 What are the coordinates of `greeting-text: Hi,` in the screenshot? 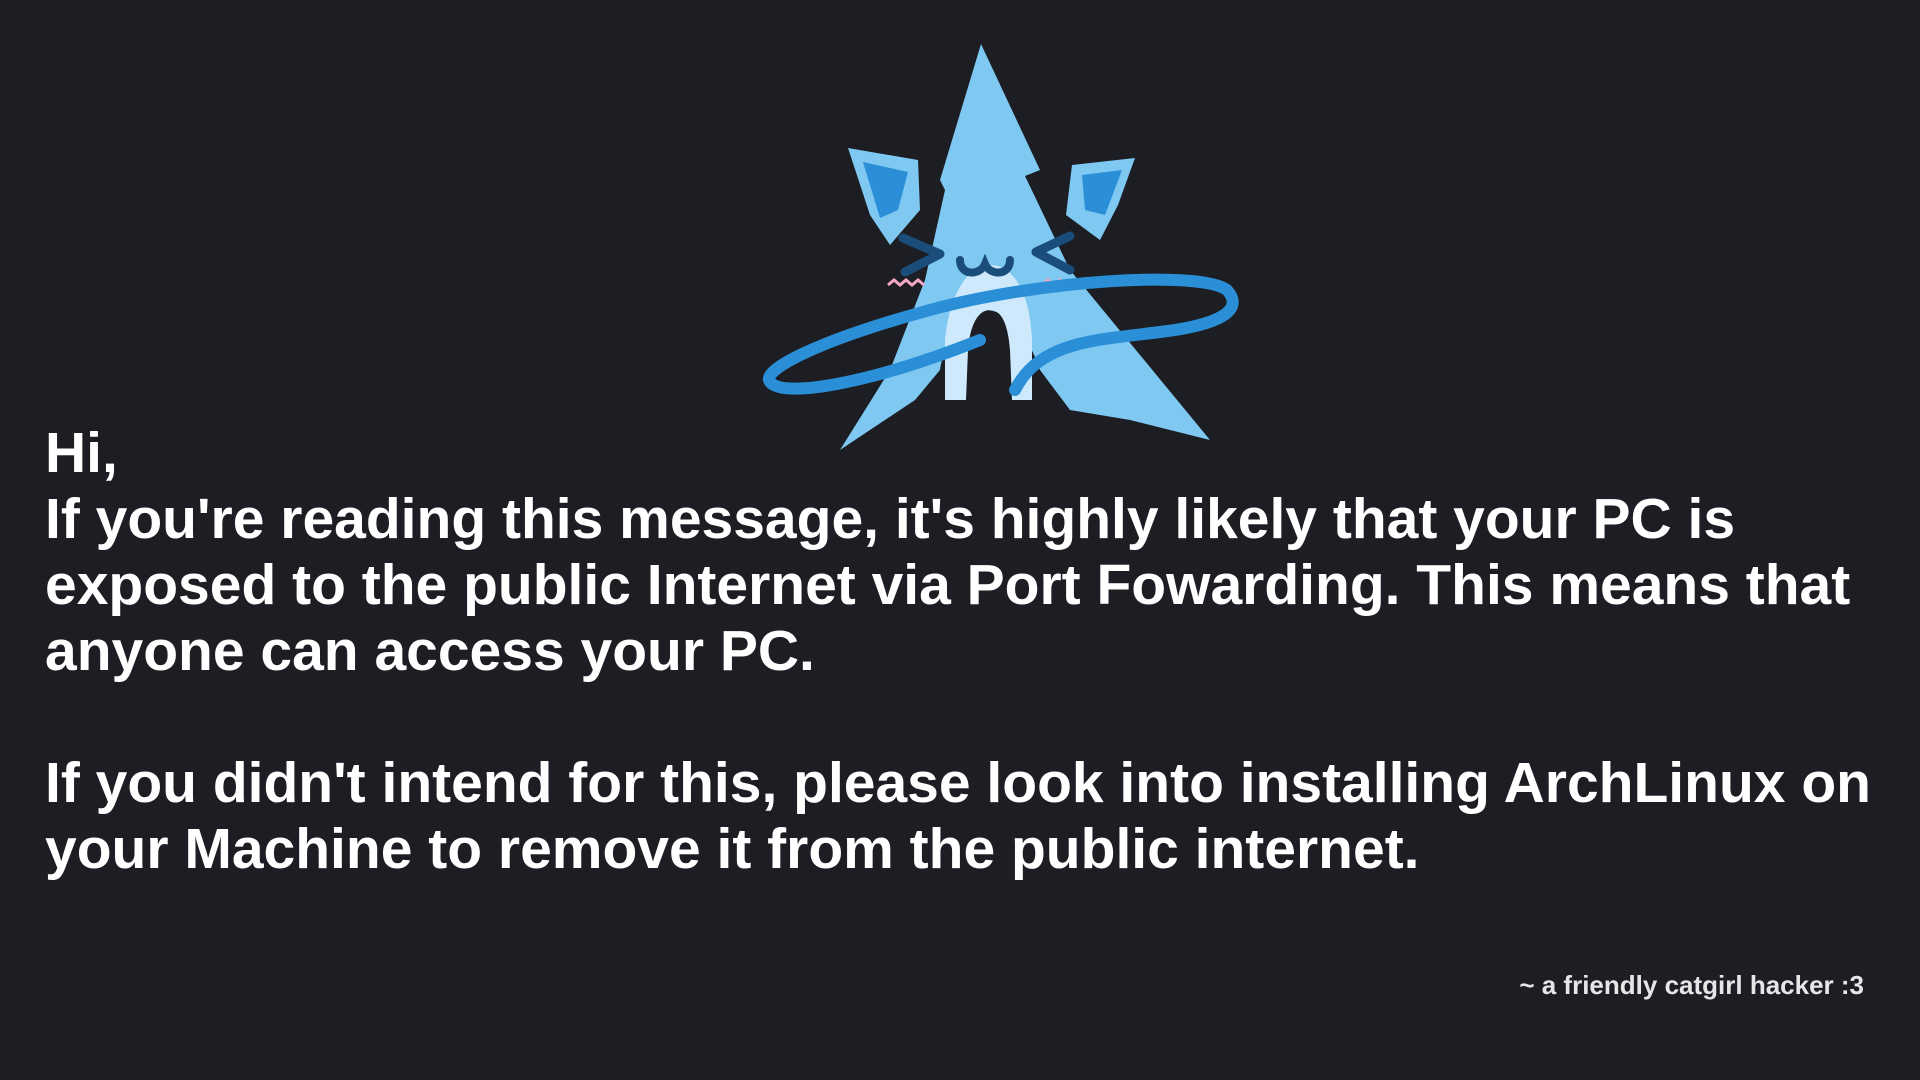 It's located at (81, 453).